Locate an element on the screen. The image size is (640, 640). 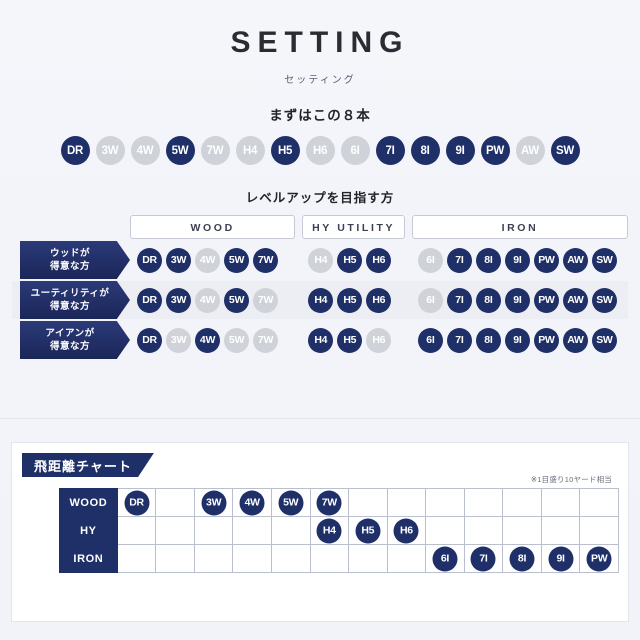
chart-cell: H5 is located at coordinates (368, 530).